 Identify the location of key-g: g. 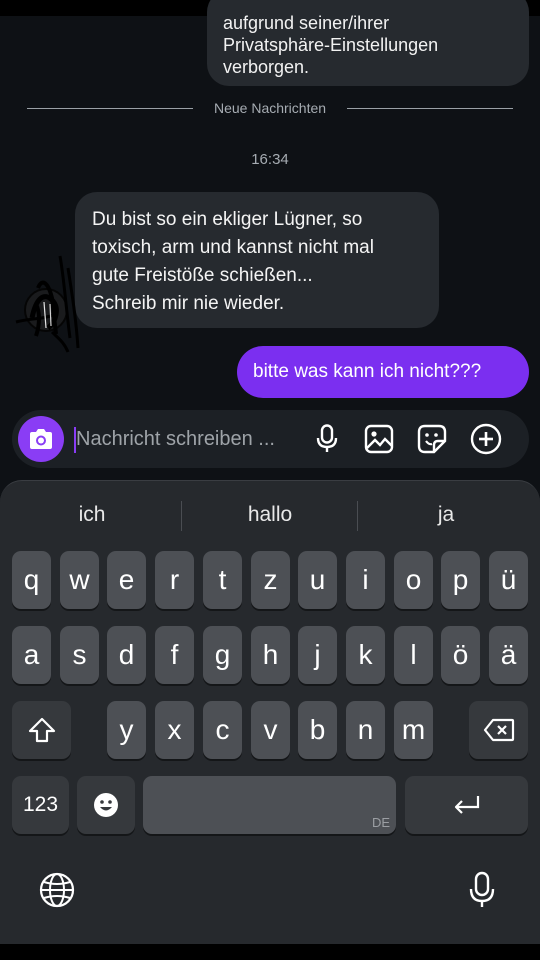
(222, 655).